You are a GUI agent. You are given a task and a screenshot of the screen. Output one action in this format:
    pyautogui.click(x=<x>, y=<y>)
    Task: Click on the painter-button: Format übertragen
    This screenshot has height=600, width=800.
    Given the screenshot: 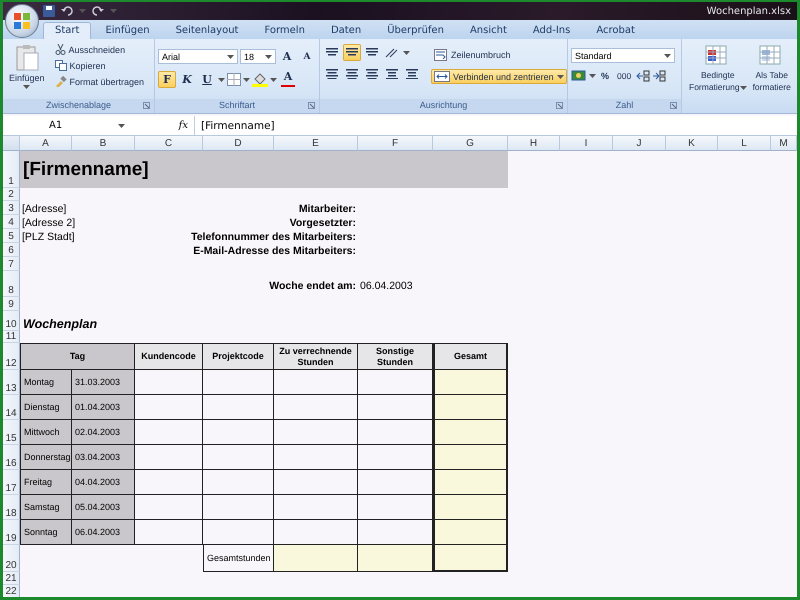 What is the action you would take?
    pyautogui.click(x=100, y=81)
    